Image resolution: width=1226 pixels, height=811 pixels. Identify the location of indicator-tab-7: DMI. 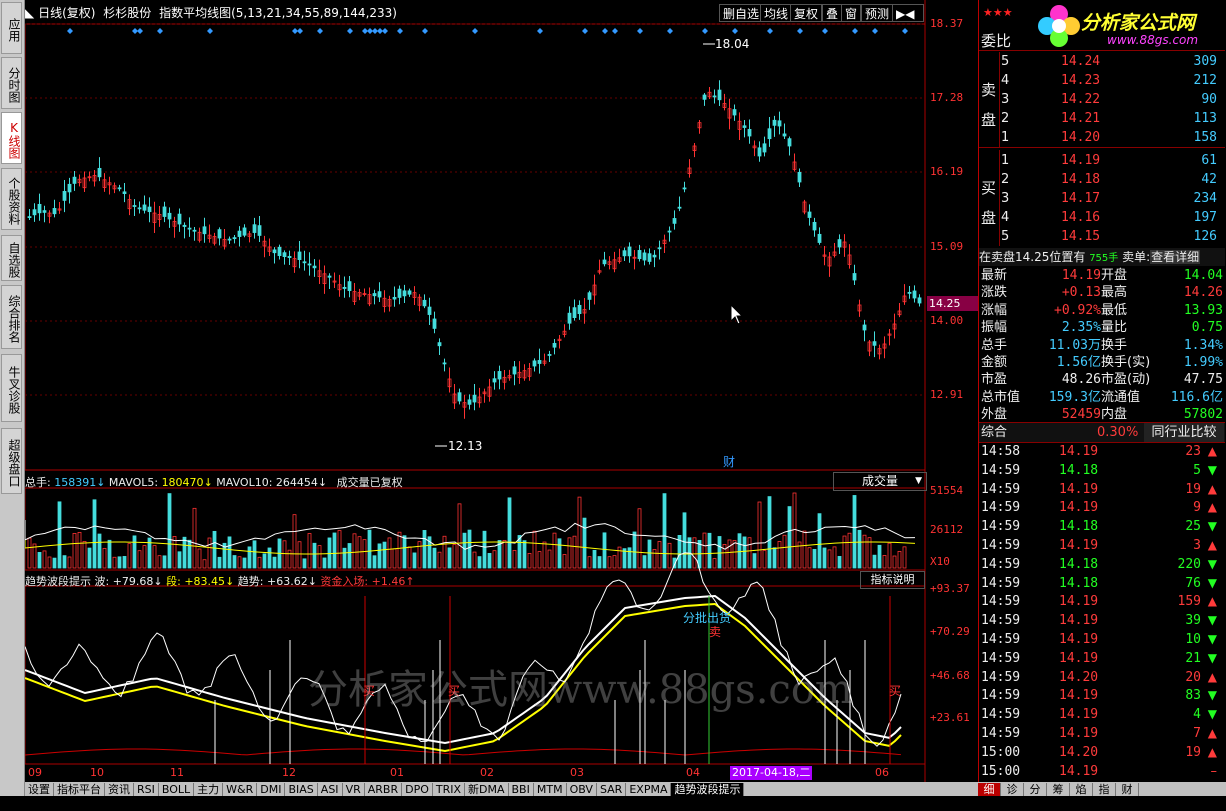
(271, 789).